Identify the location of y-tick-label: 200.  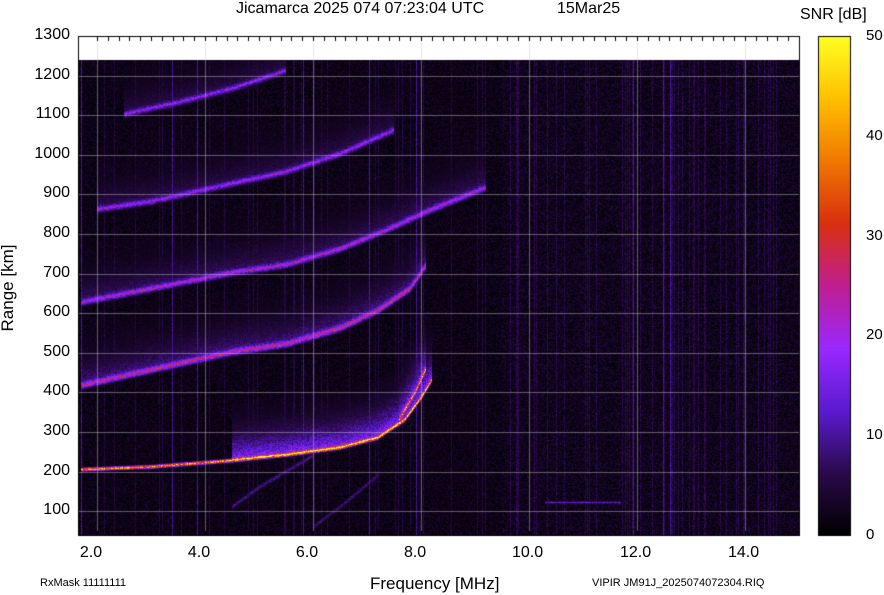
(56, 470).